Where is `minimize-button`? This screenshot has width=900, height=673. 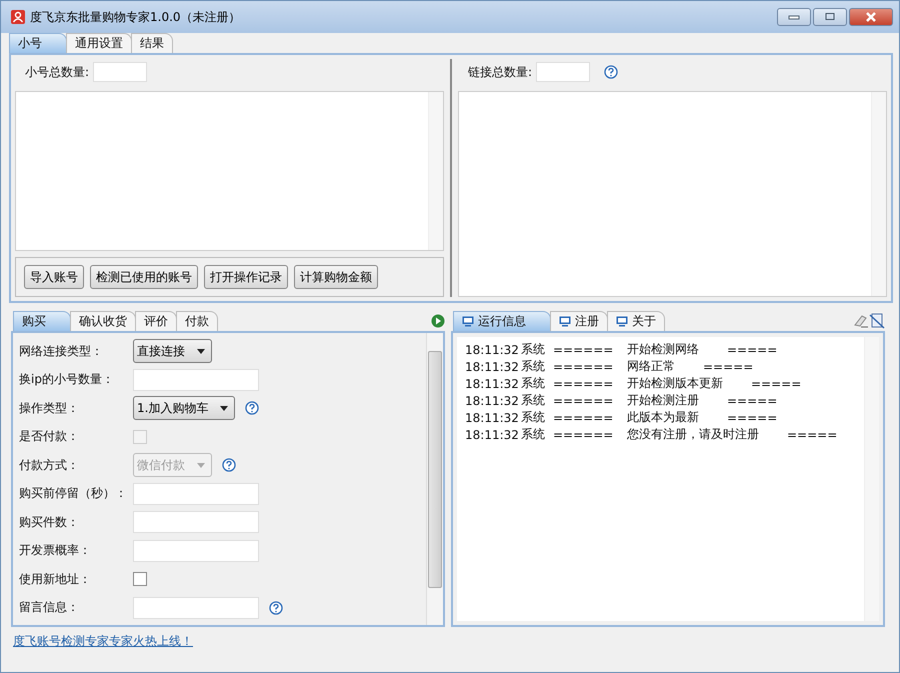
minimize-button is located at coordinates (794, 17).